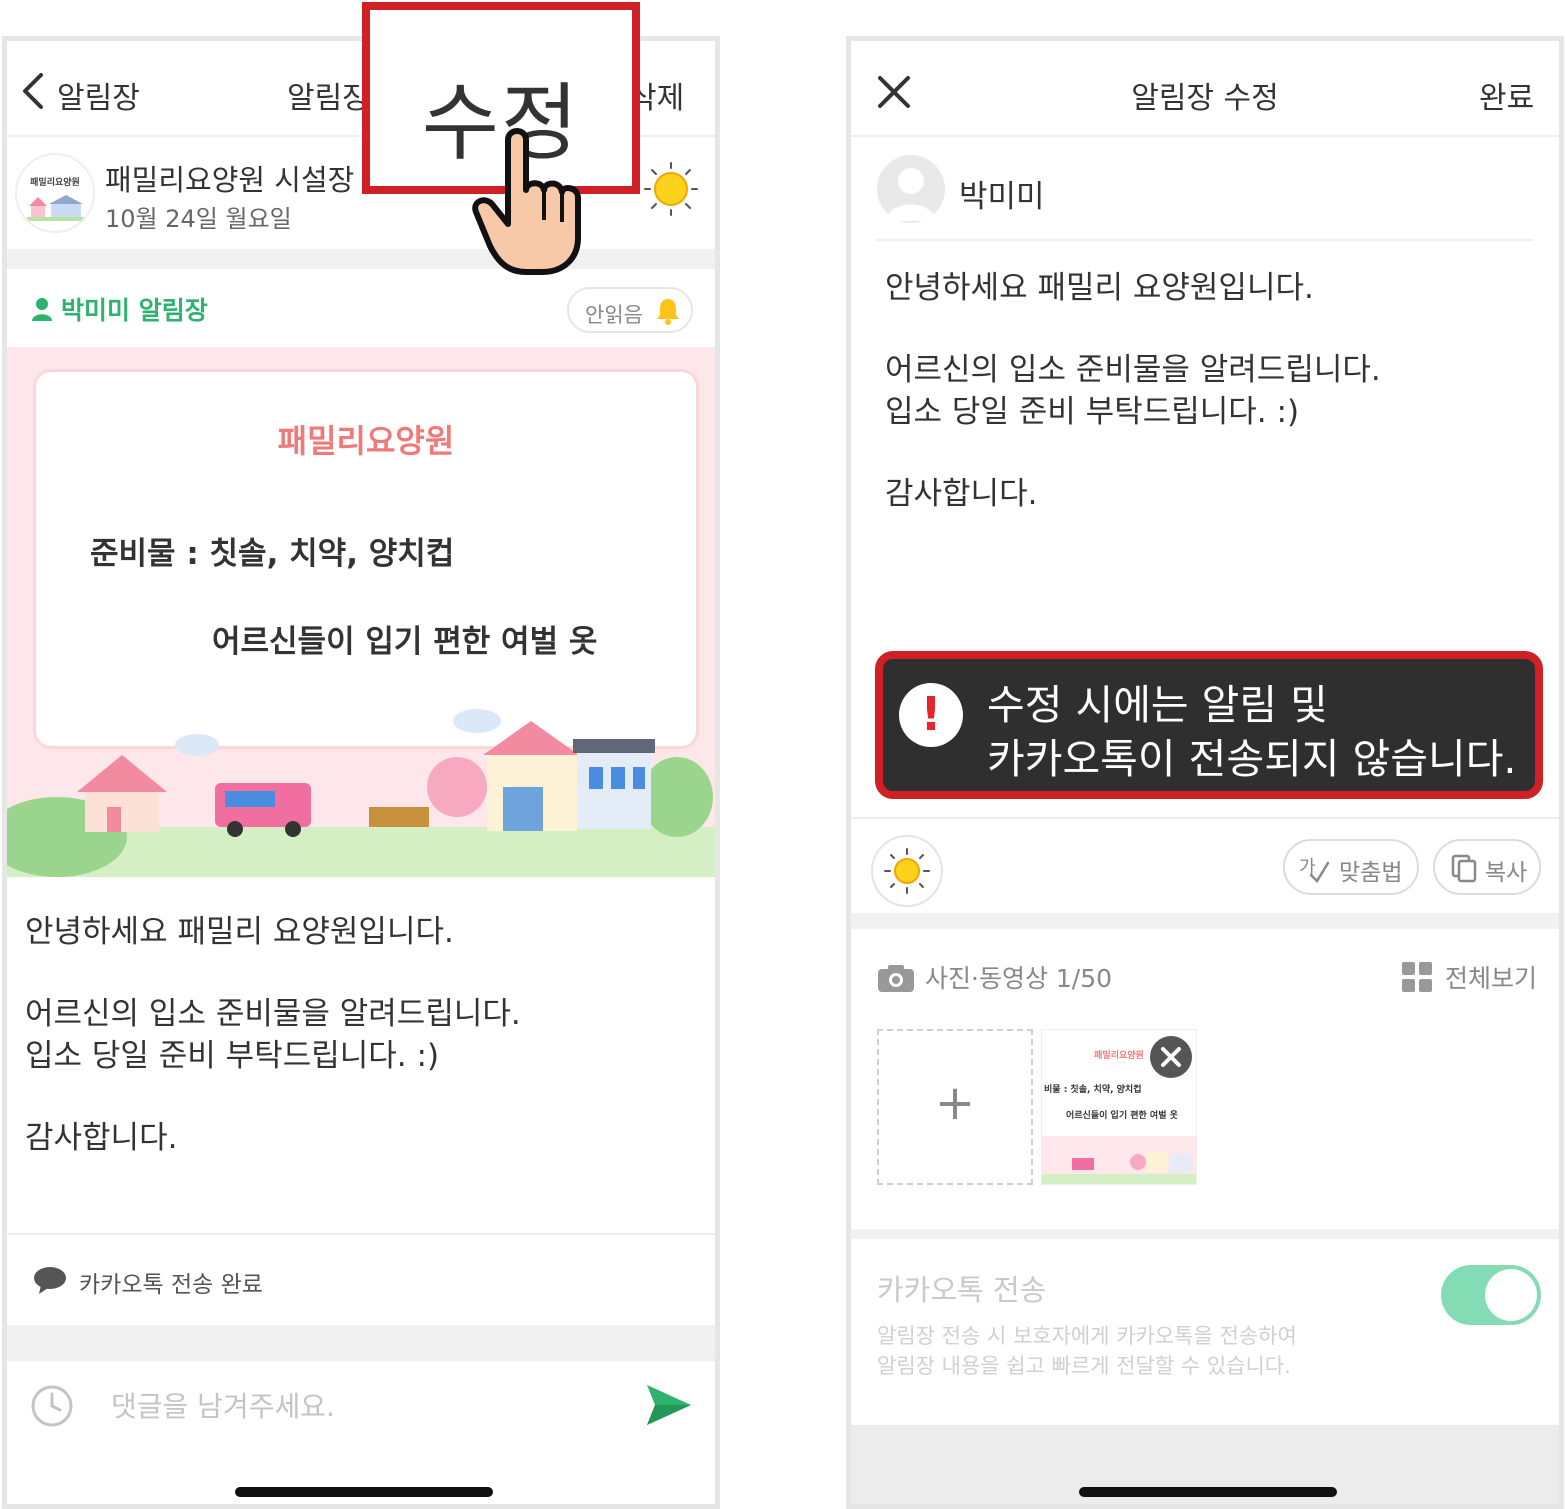 The width and height of the screenshot is (1565, 1509). What do you see at coordinates (1119, 1107) in the screenshot?
I see `media-thumbnail: 패밀리요양원 비물 : 칫솔, 치약, 양치컵 어르신들이 입기 편한 여벌 옷` at bounding box center [1119, 1107].